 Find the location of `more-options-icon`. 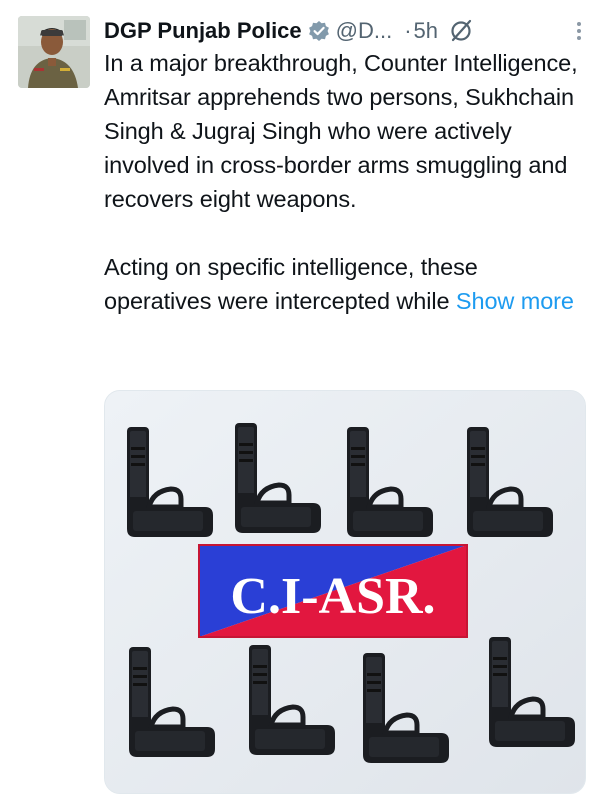

more-options-icon is located at coordinates (579, 31).